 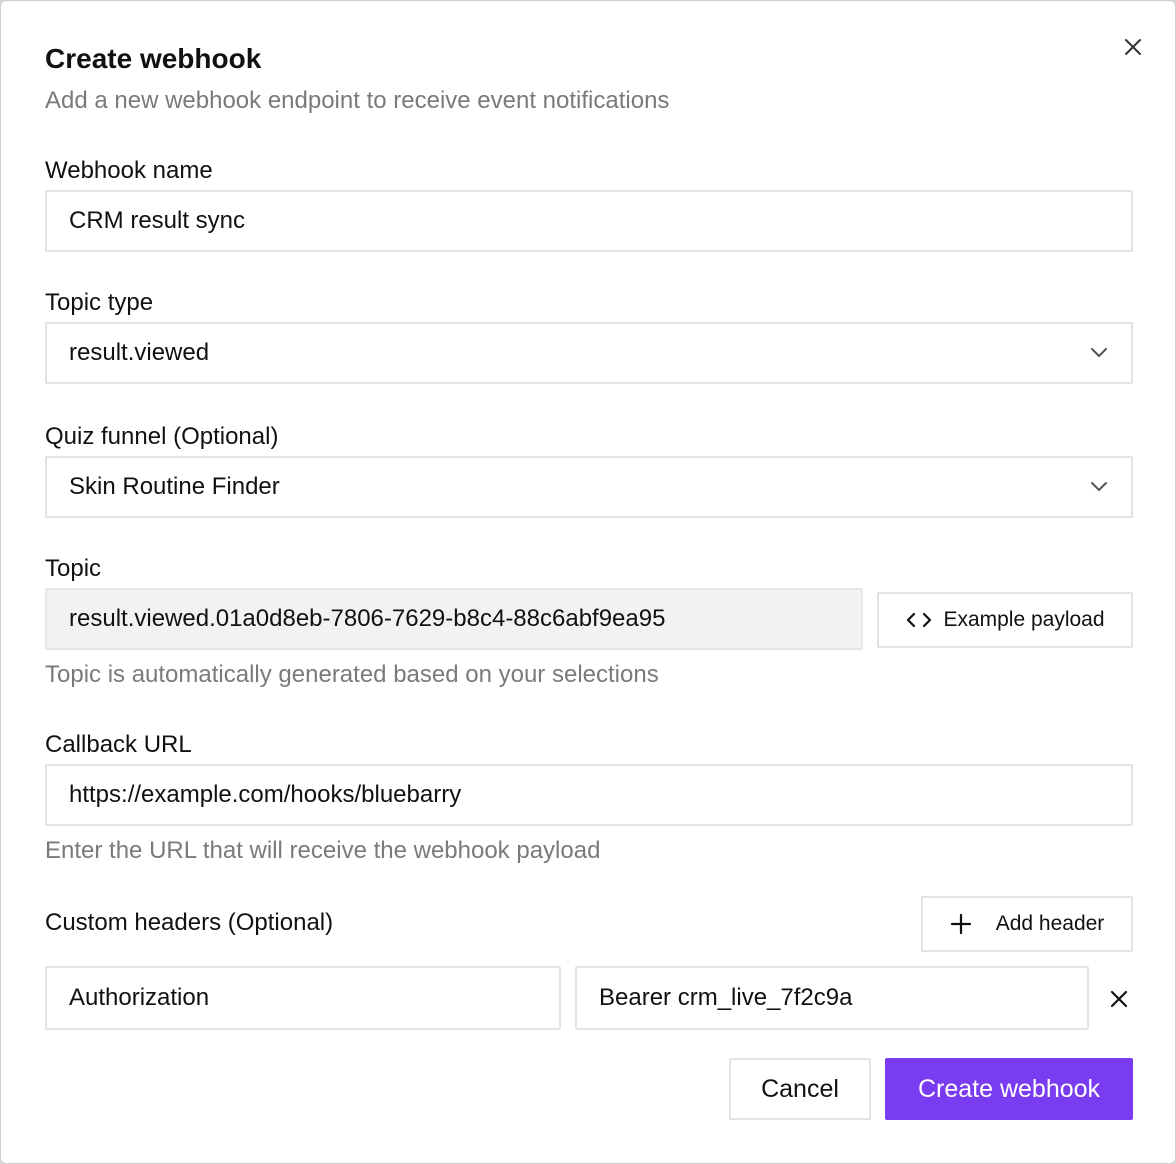 I want to click on create-webhook-label: Create webhook, so click(x=1009, y=1088).